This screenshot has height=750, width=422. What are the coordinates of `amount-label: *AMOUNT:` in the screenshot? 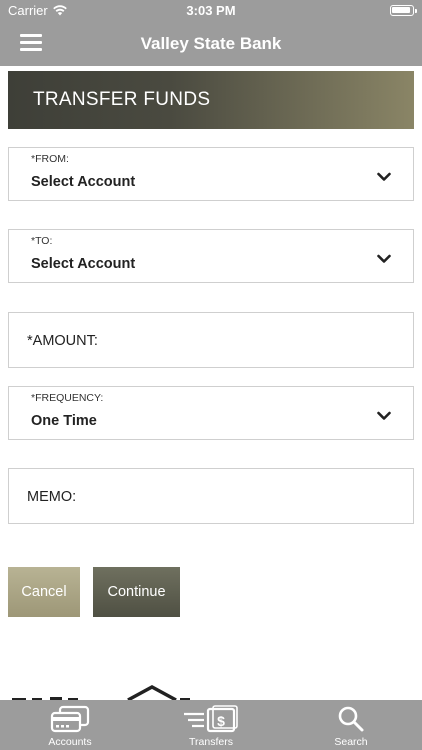 It's located at (62, 341).